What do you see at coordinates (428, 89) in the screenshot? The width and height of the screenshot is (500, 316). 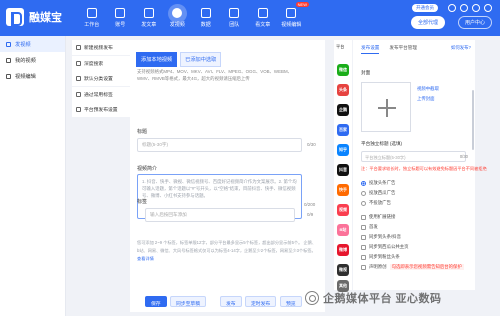 I see `cover-from-video-link: 视频中截取` at bounding box center [428, 89].